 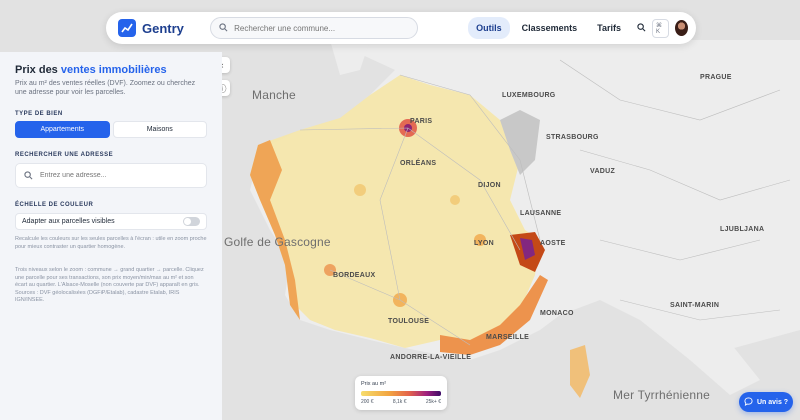 I want to click on type-apartments-button: Appartements, so click(x=62, y=129).